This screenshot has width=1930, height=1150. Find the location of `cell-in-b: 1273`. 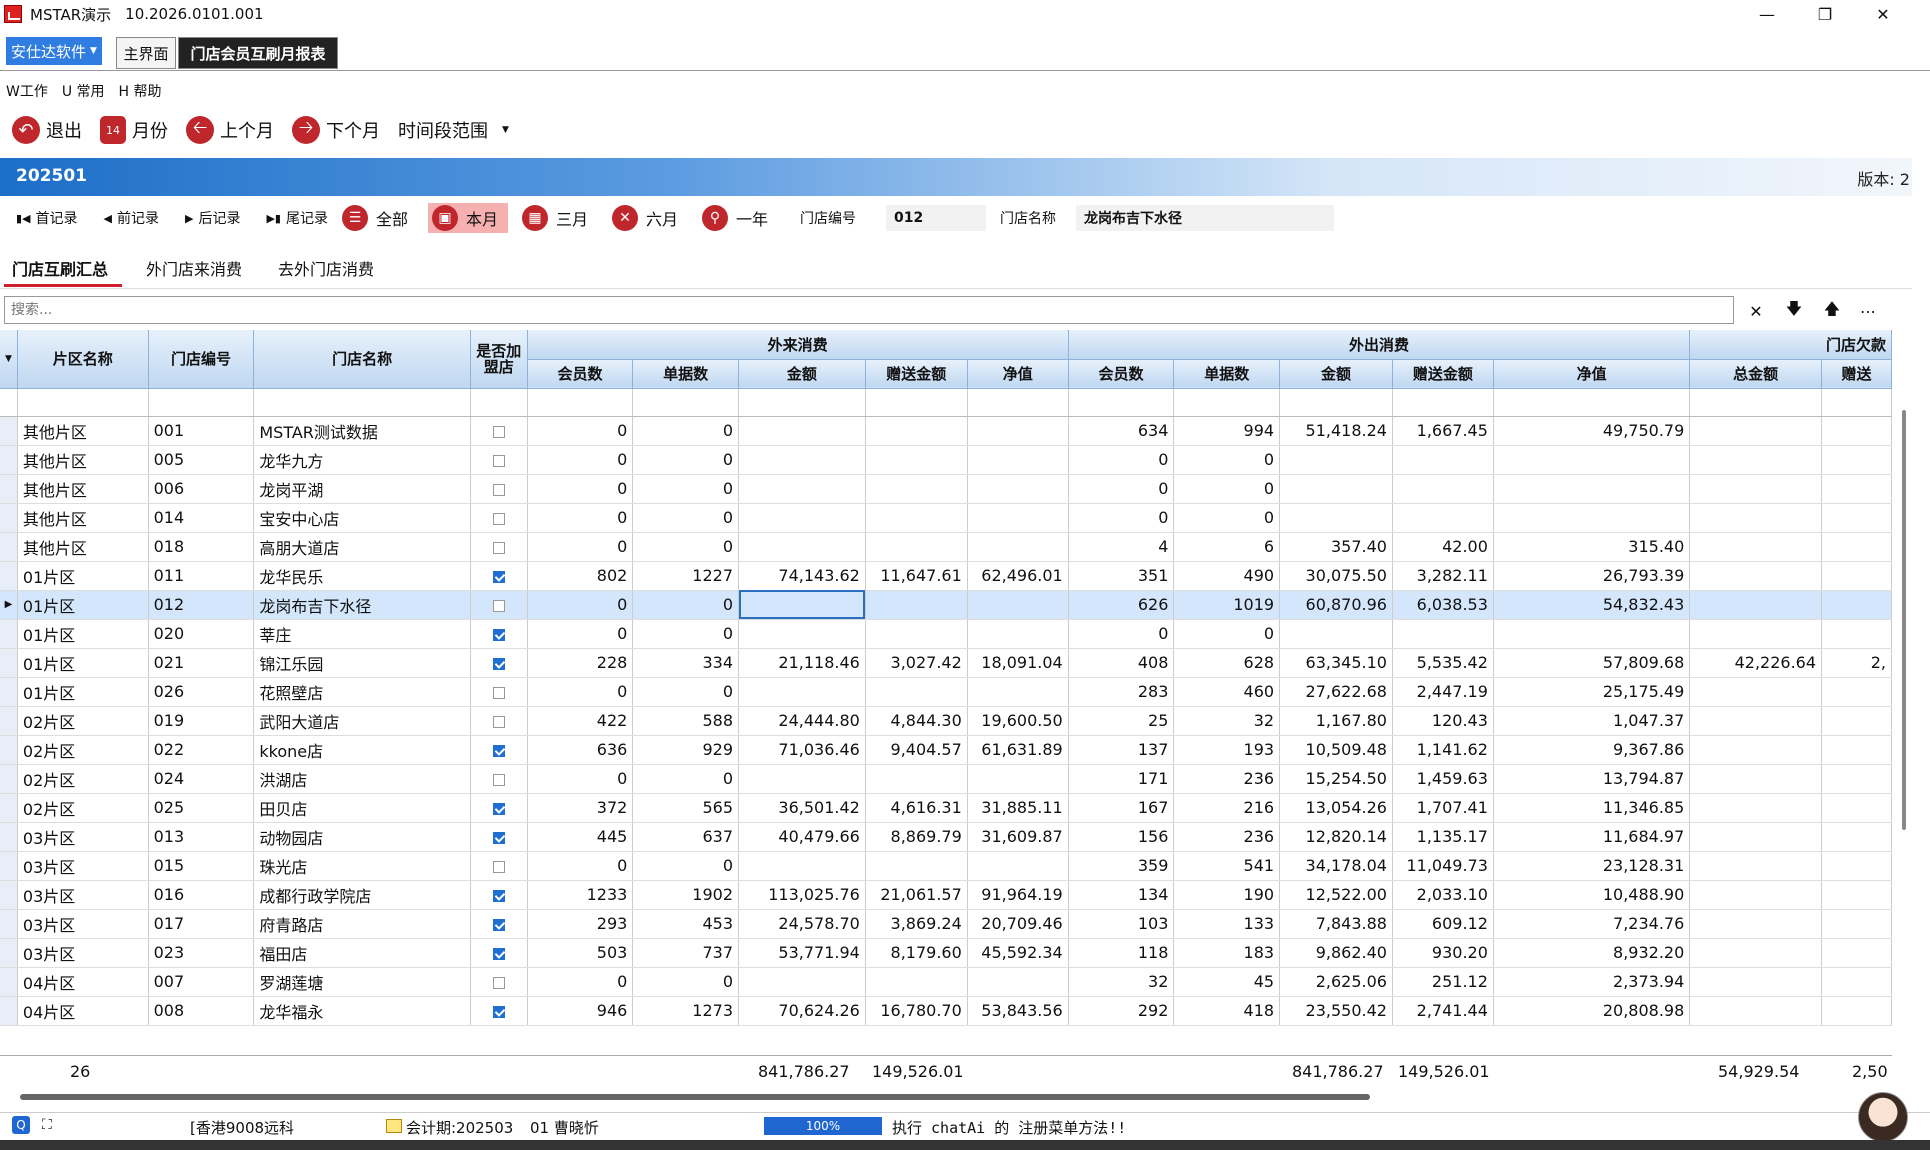

cell-in-b: 1273 is located at coordinates (685, 1011).